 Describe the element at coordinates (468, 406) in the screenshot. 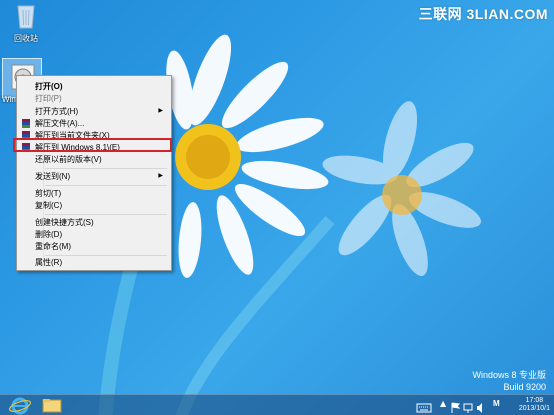

I see `network-icon` at that location.